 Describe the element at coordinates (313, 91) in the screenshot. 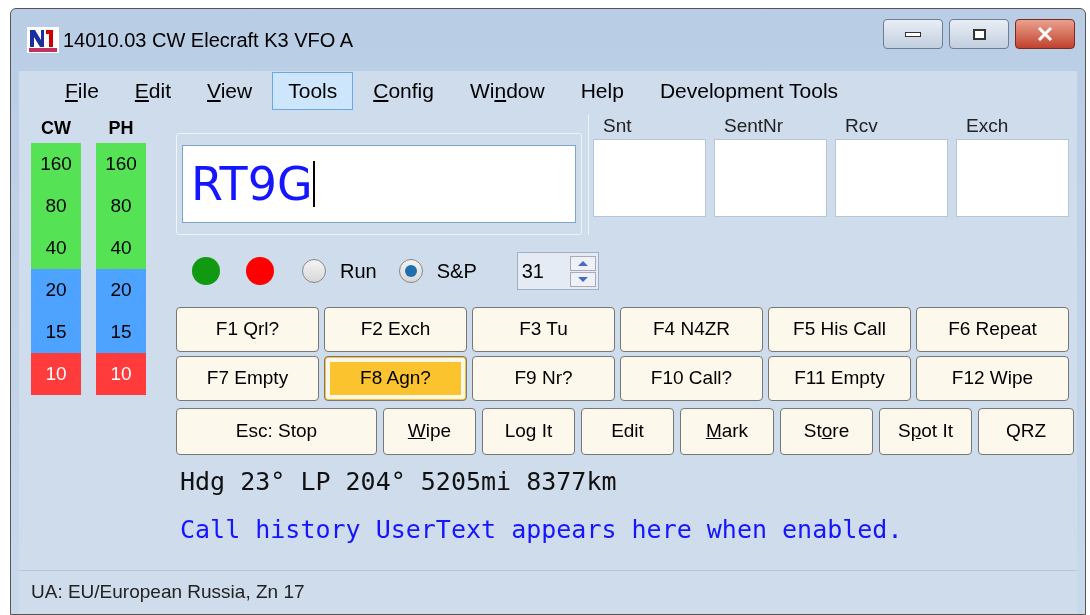

I see `menu-item: Tools` at that location.